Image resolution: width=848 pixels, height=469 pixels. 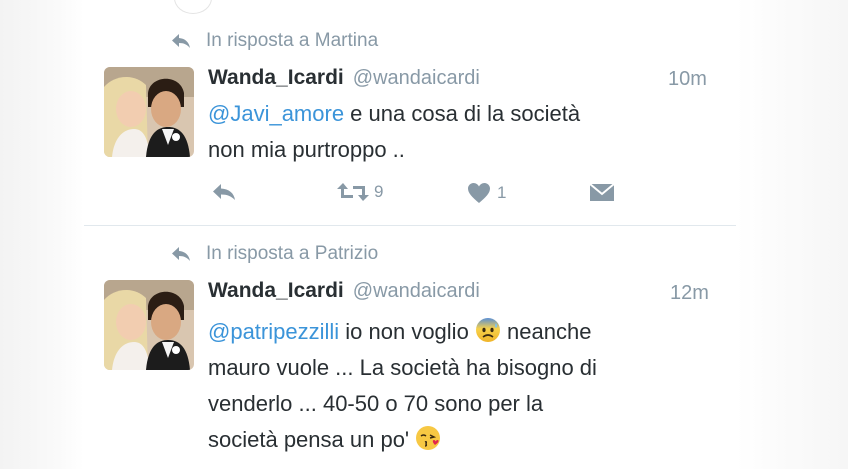 What do you see at coordinates (462, 113) in the screenshot?
I see `text-line: e una cosa di la società` at bounding box center [462, 113].